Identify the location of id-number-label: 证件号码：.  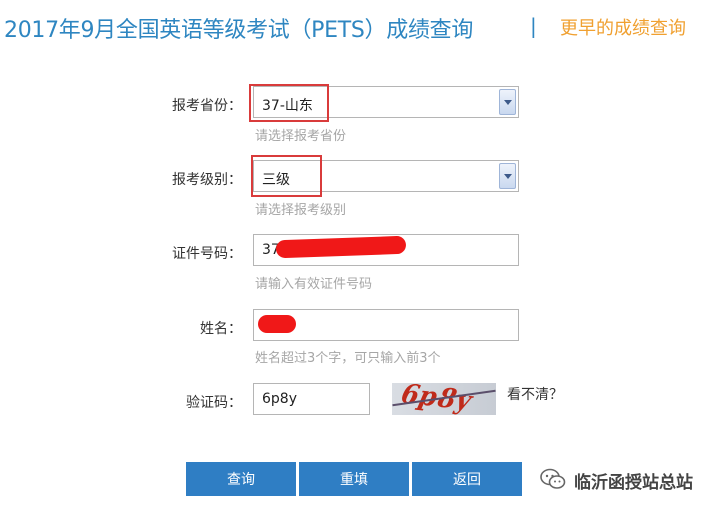
(207, 254).